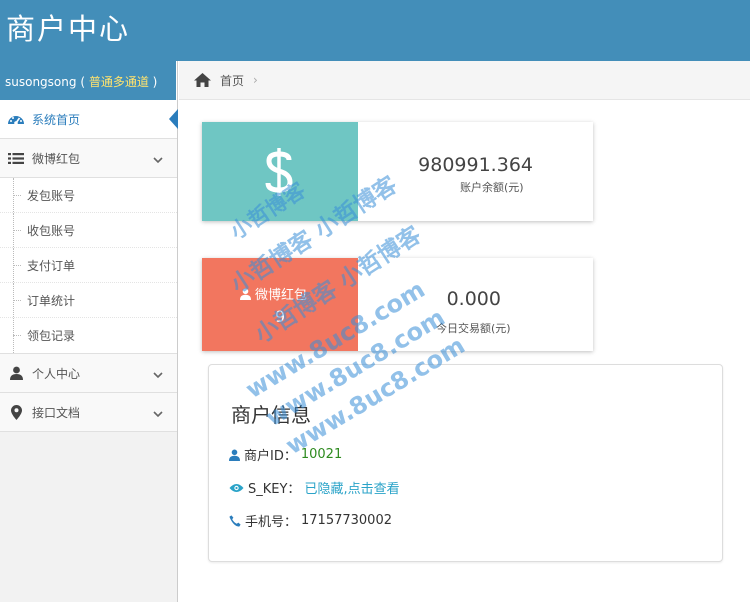 This screenshot has height=602, width=750. Describe the element at coordinates (351, 487) in the screenshot. I see `skey-reveal-link: 已隐藏,点击查看` at that location.